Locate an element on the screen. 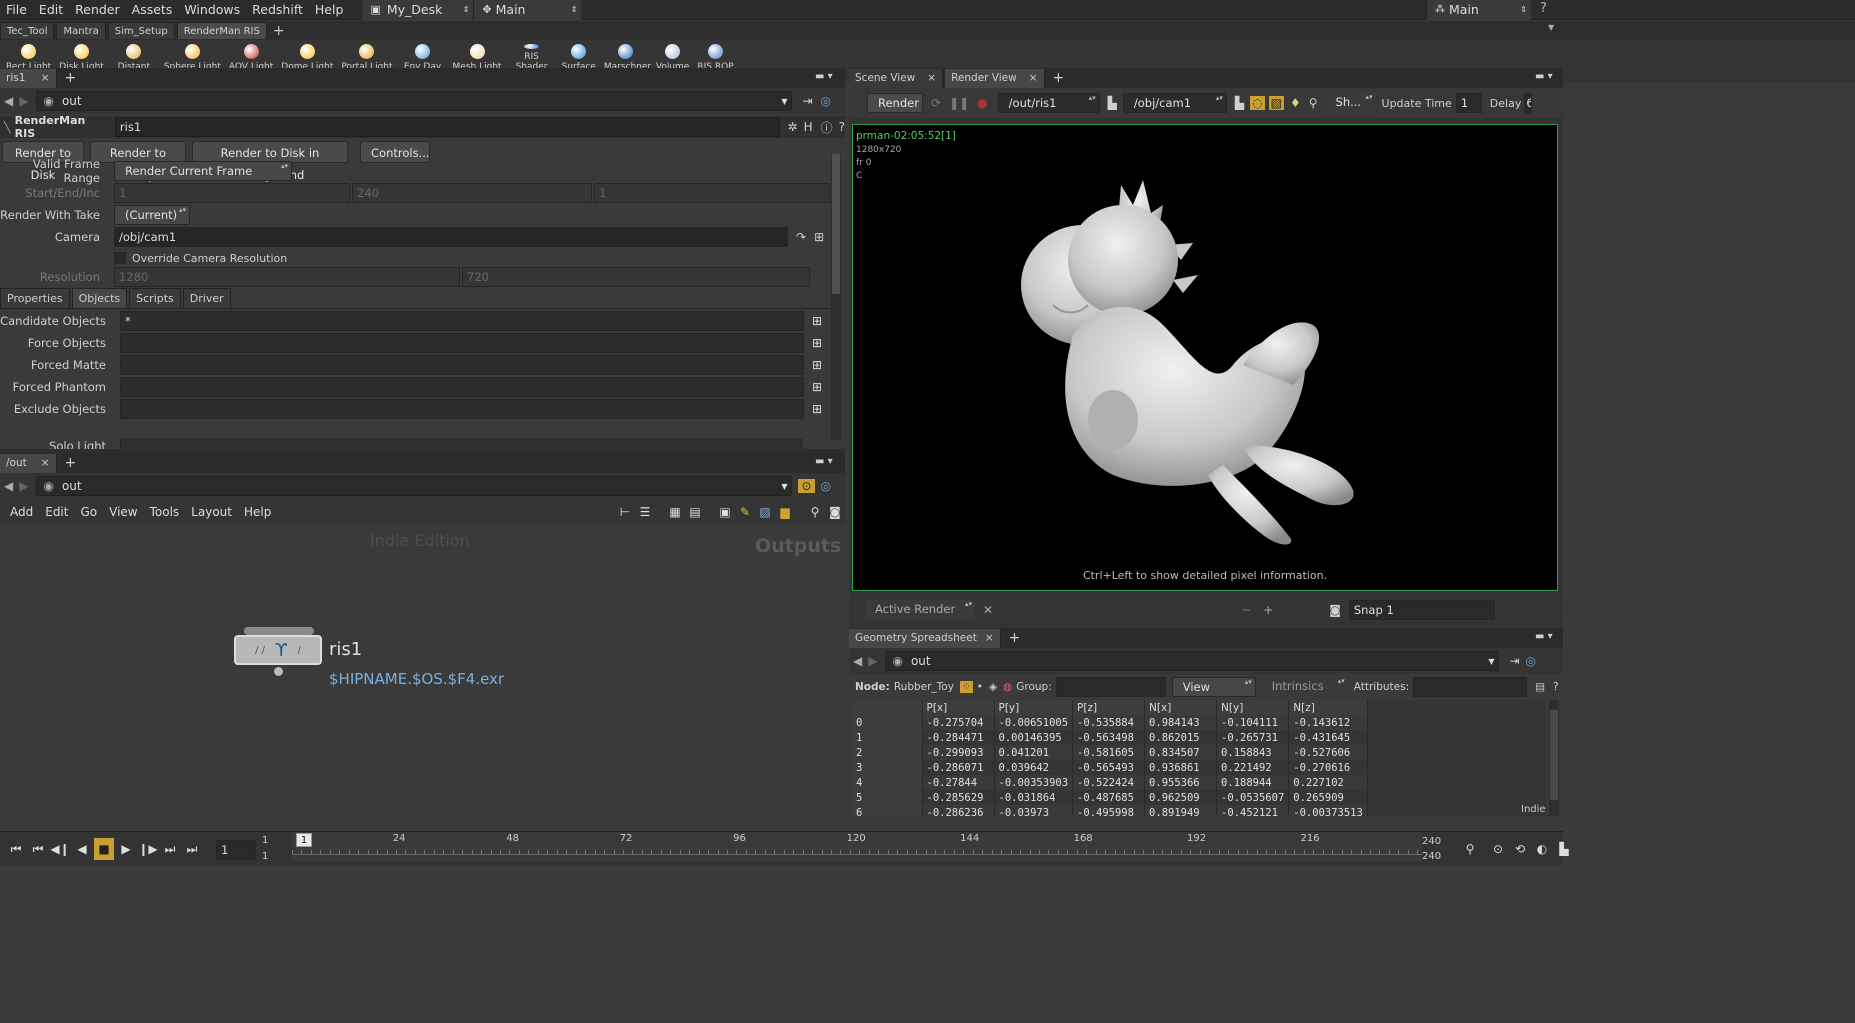  column-header: N[y] is located at coordinates (1253, 707).